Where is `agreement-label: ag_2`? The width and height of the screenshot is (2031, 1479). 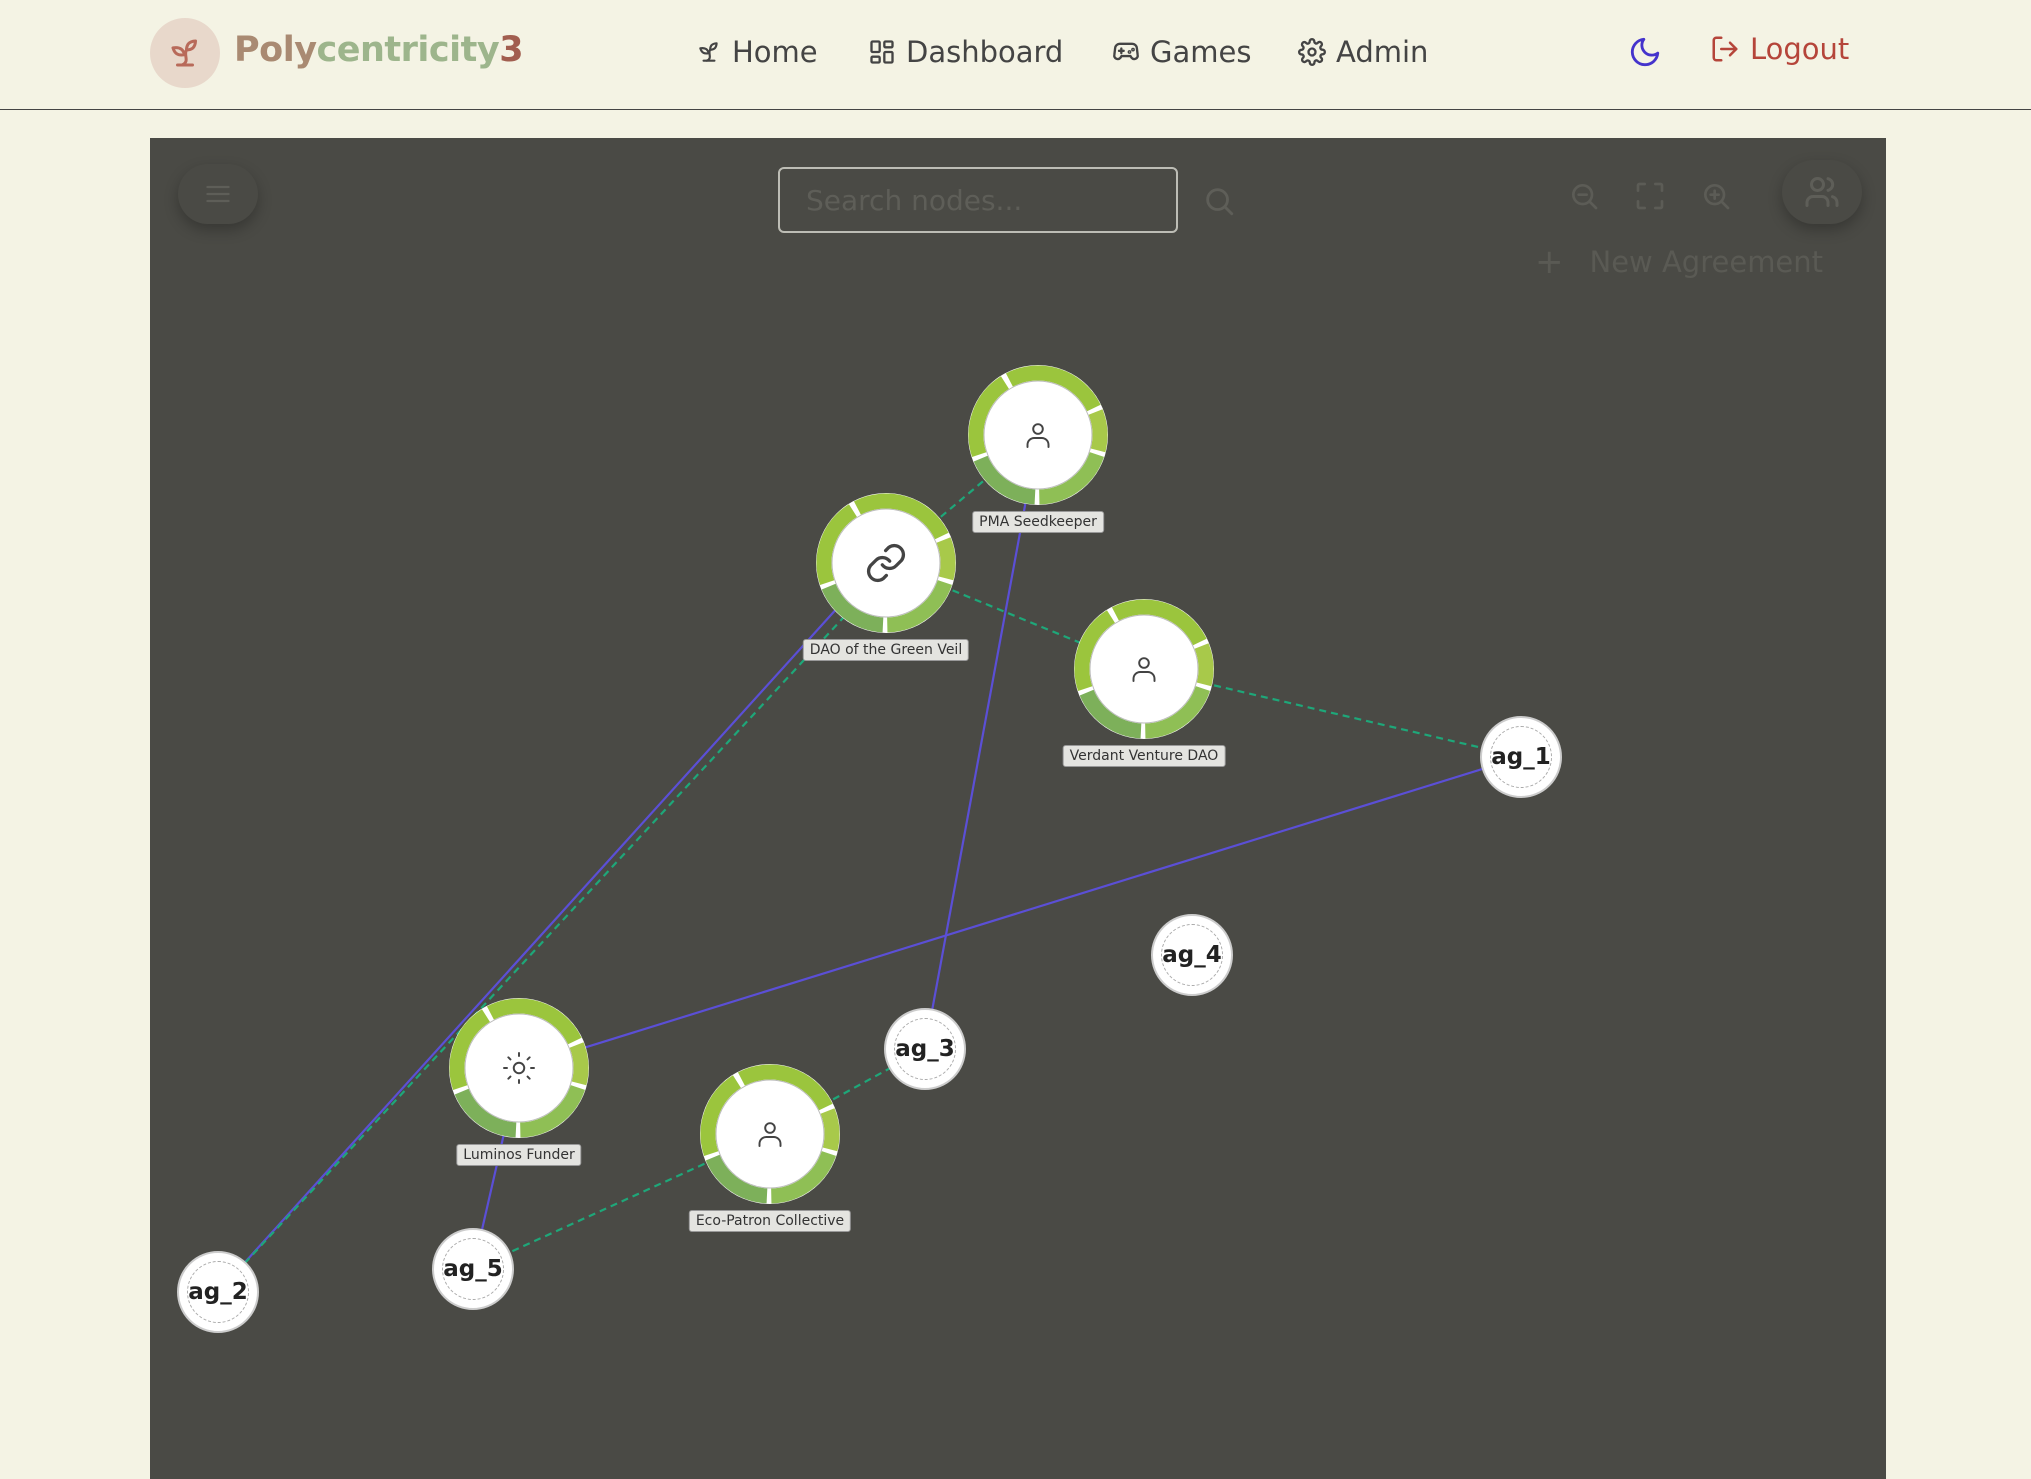
agreement-label: ag_2 is located at coordinates (218, 1292).